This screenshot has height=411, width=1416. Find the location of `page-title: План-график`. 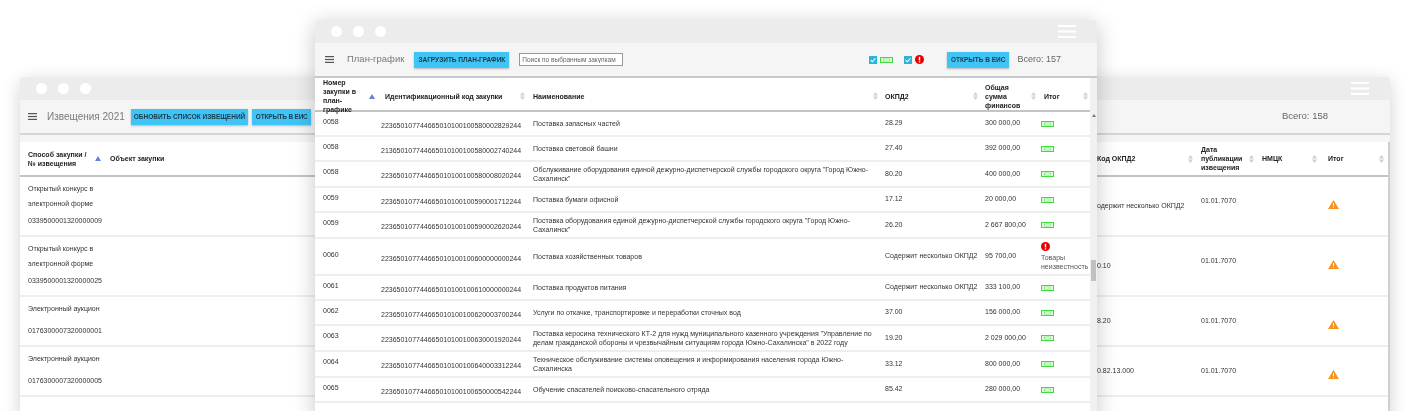

page-title: План-график is located at coordinates (376, 59).